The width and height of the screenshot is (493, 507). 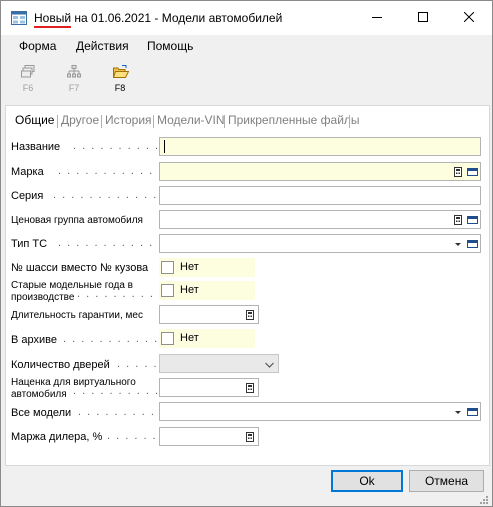 I want to click on markup-label-line2: автомобиля, so click(x=39, y=394).